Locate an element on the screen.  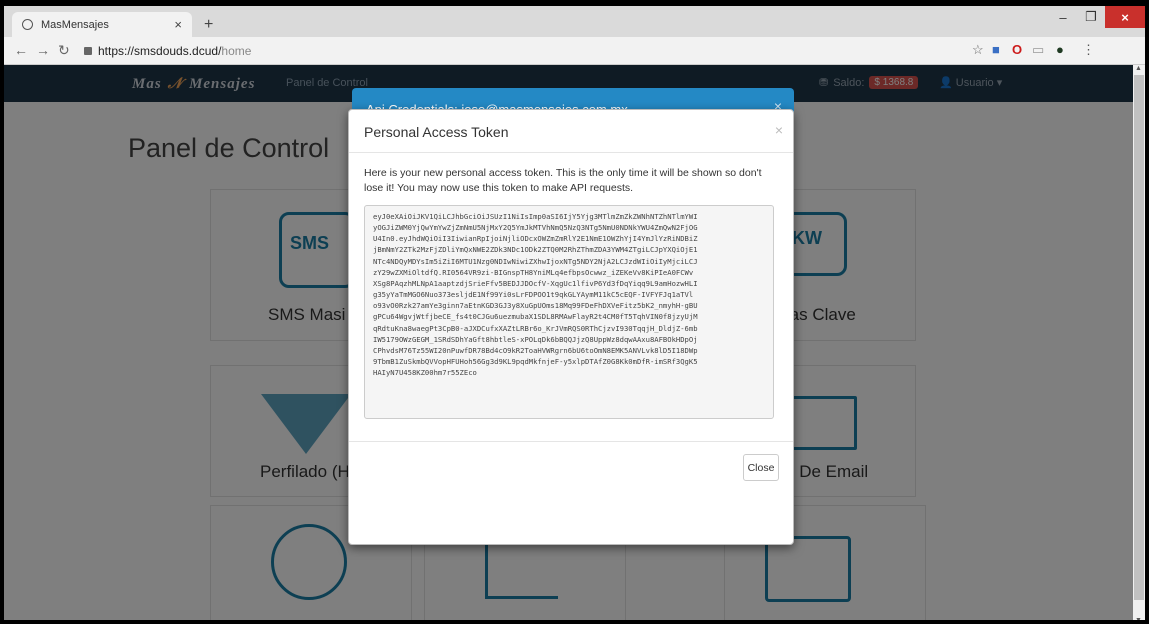
back-arrow-icon: ← is located at coordinates (21, 50).